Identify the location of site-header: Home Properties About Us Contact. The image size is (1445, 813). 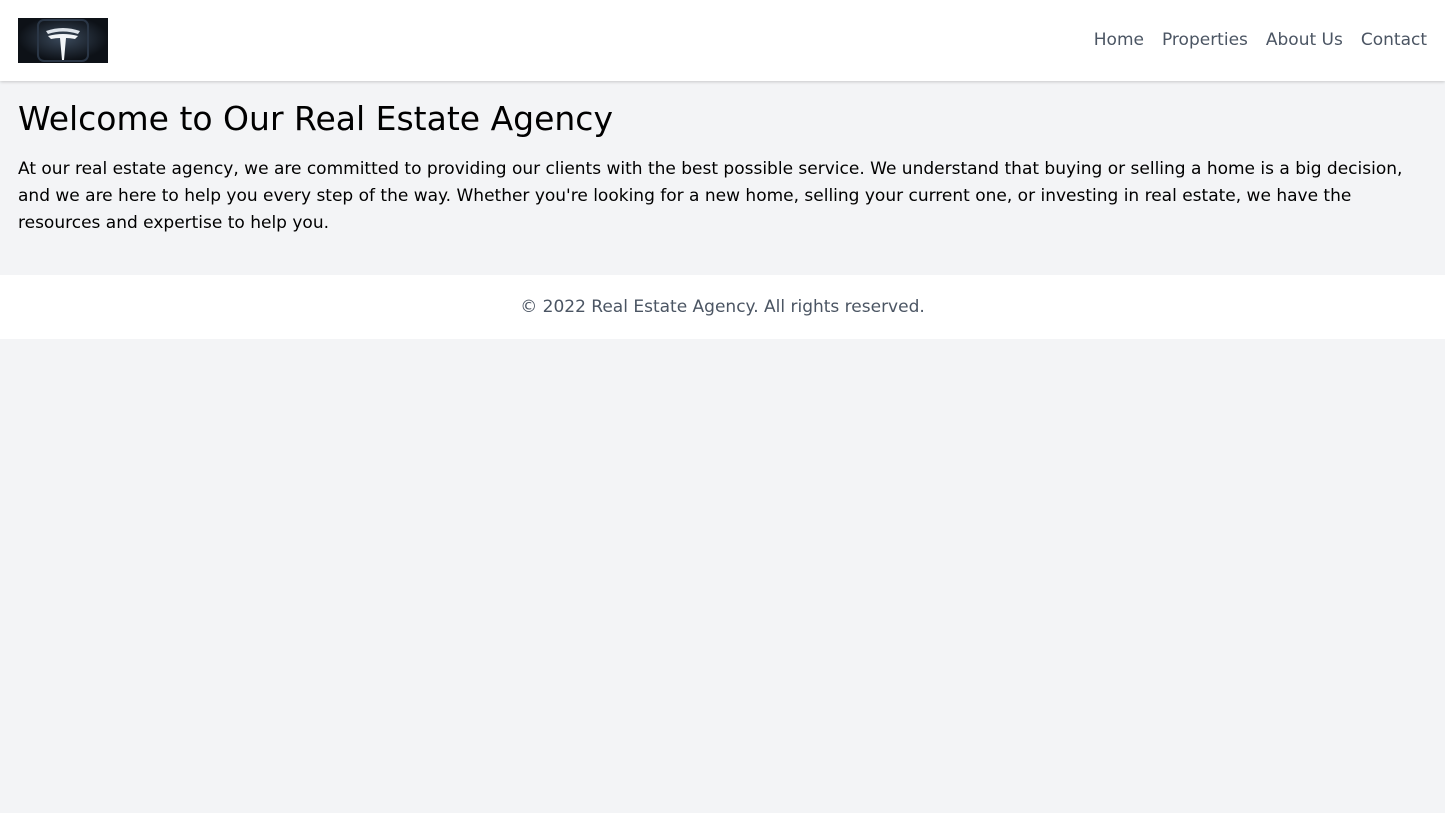
(722, 40).